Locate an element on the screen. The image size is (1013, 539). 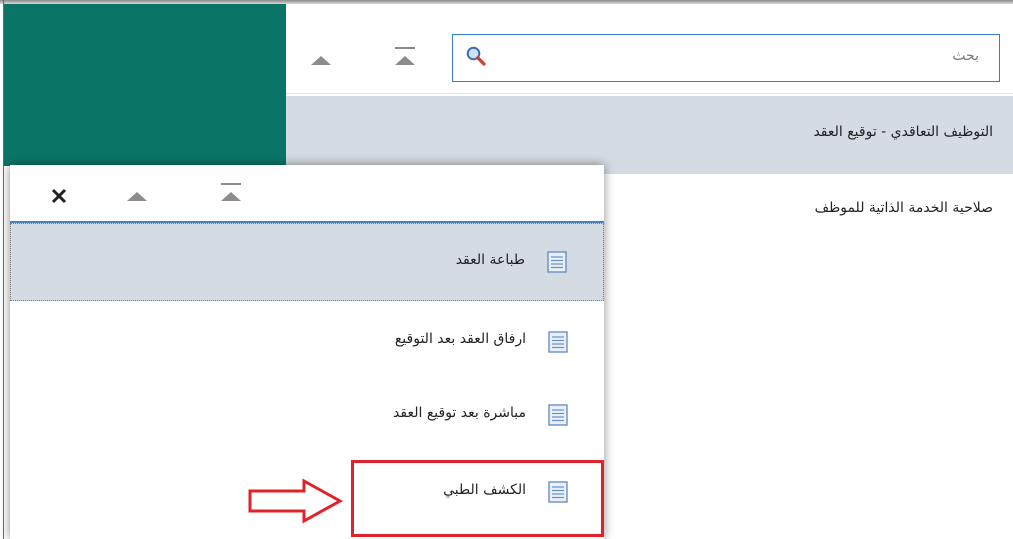
brand-panel is located at coordinates (145, 85).